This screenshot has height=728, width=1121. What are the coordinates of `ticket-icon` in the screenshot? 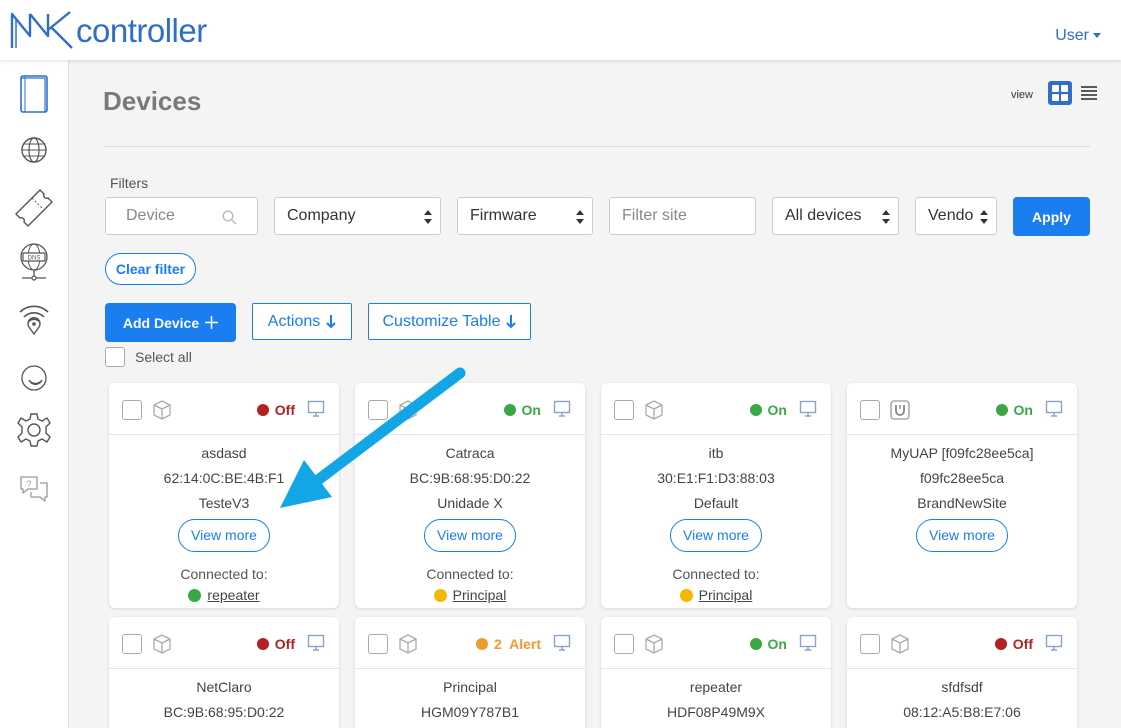 It's located at (34, 208).